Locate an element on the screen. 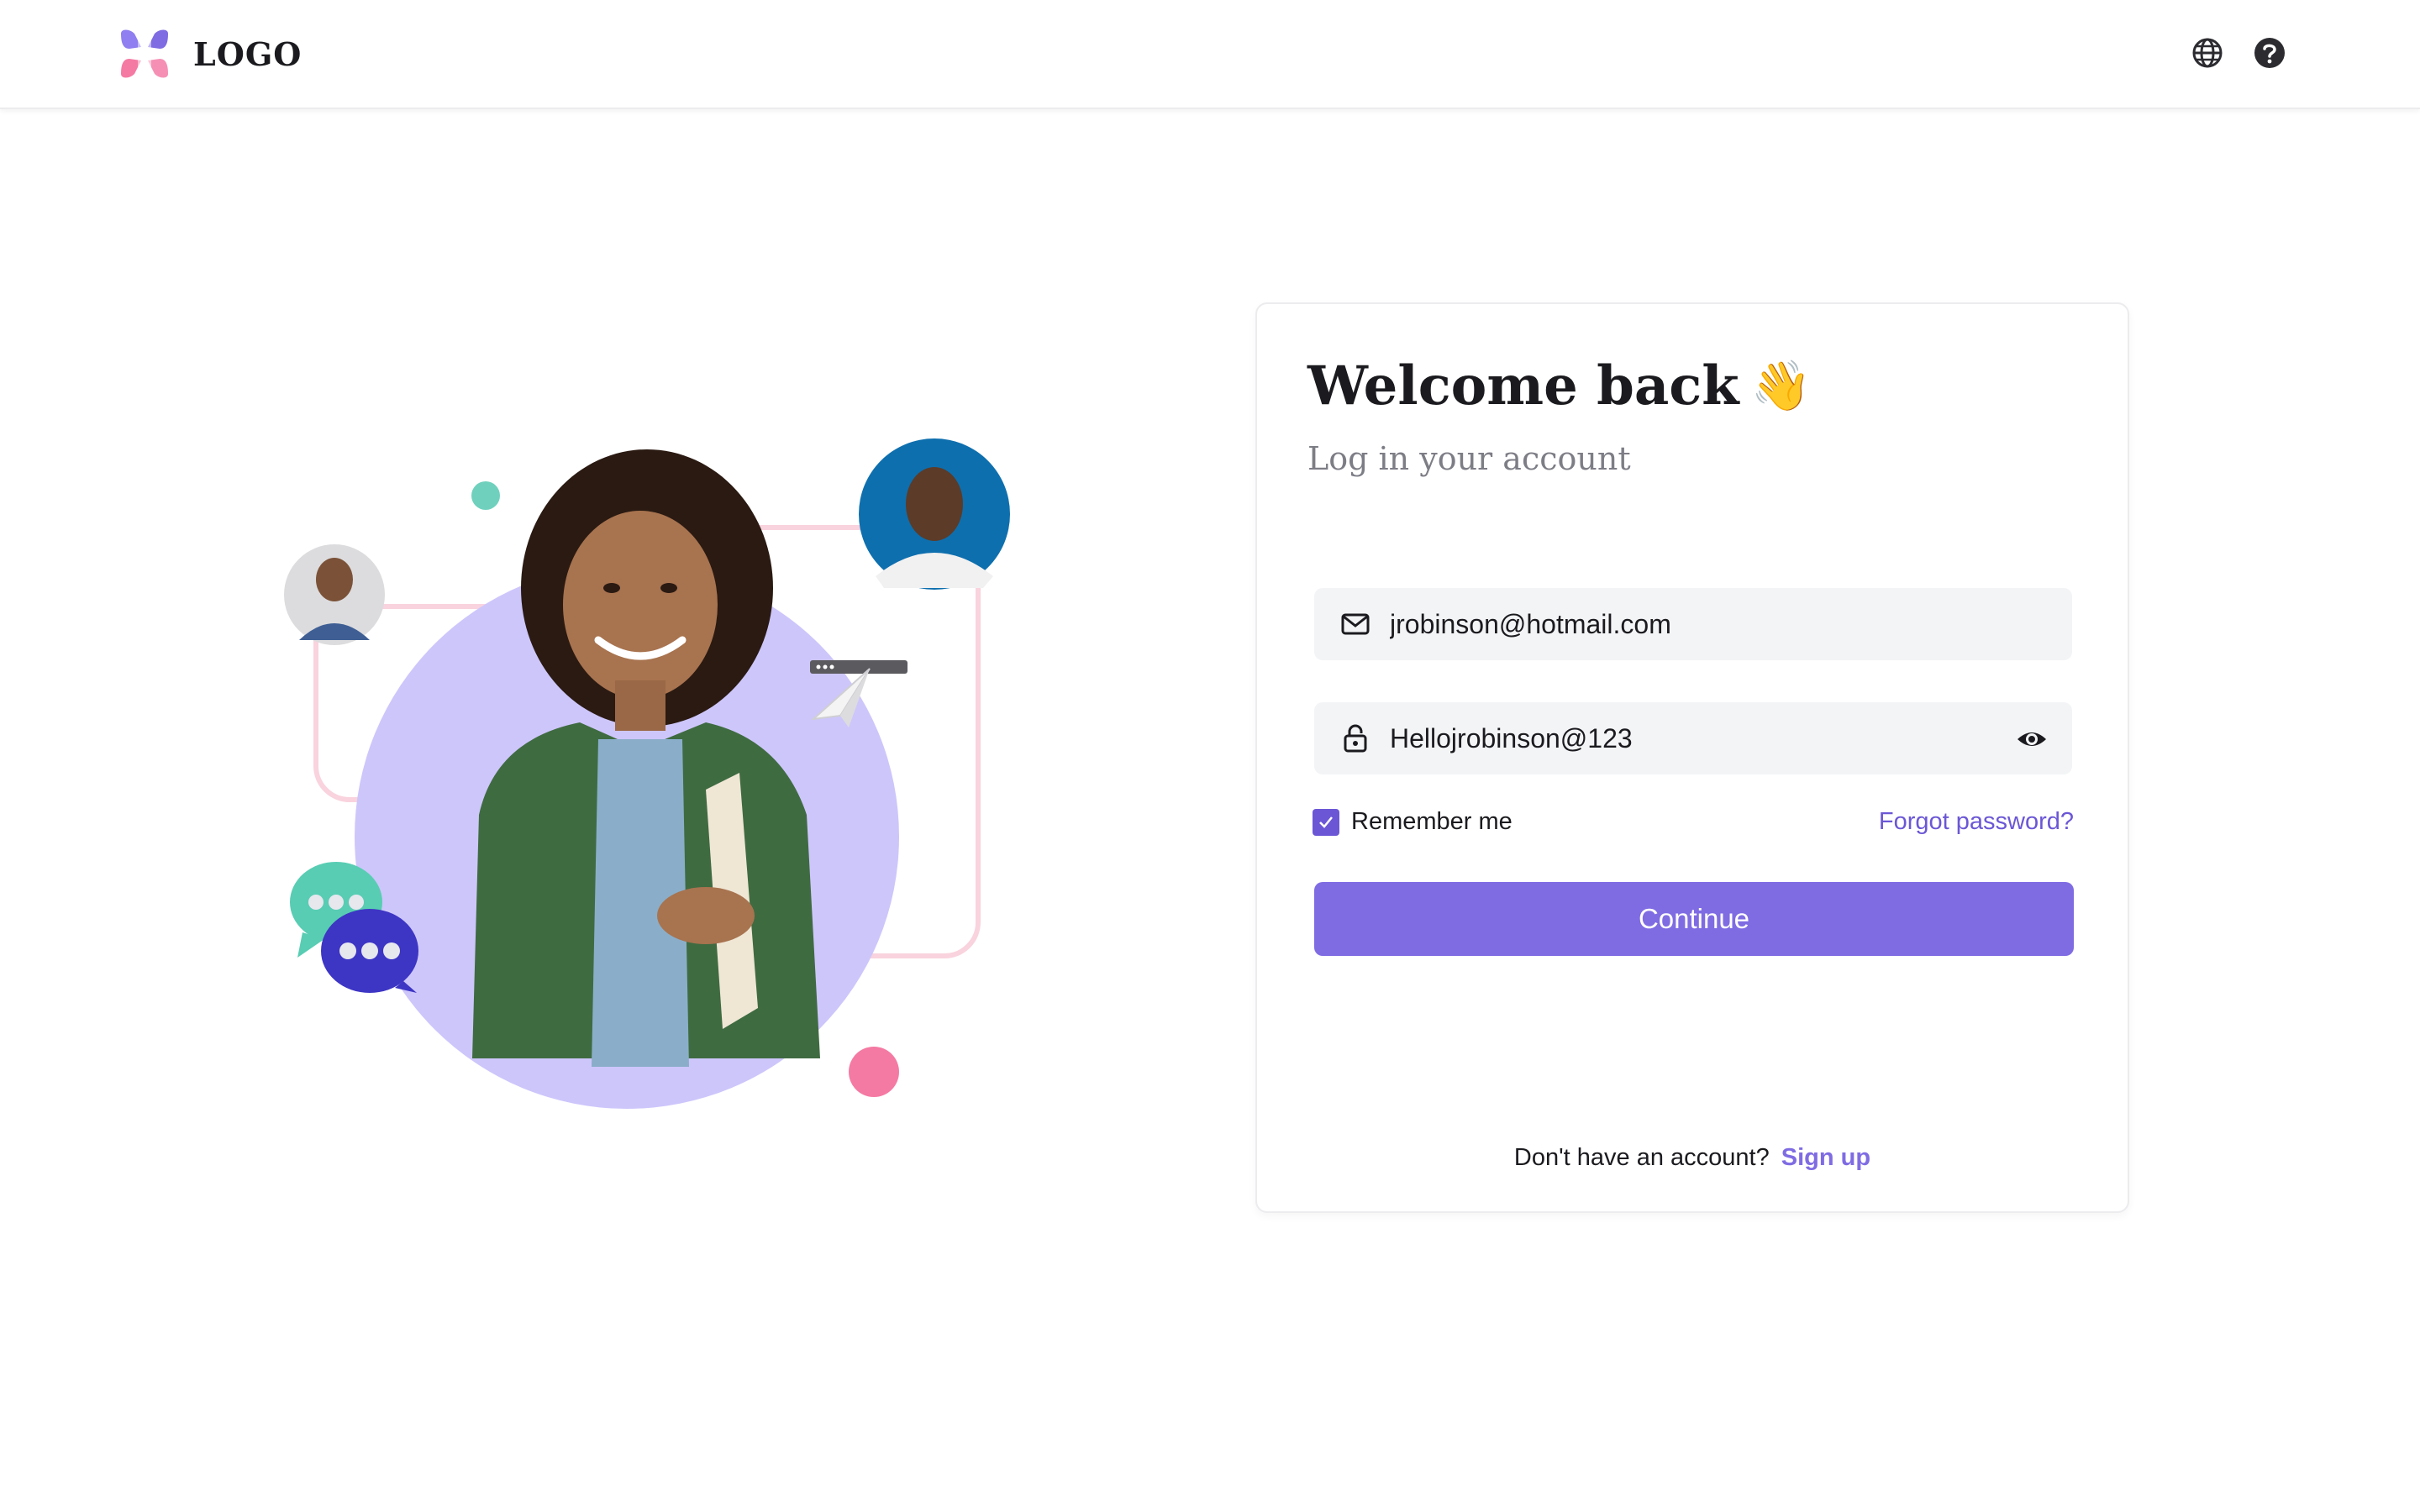 Image resolution: width=2420 pixels, height=1512 pixels. hero-illustration is located at coordinates (647, 773).